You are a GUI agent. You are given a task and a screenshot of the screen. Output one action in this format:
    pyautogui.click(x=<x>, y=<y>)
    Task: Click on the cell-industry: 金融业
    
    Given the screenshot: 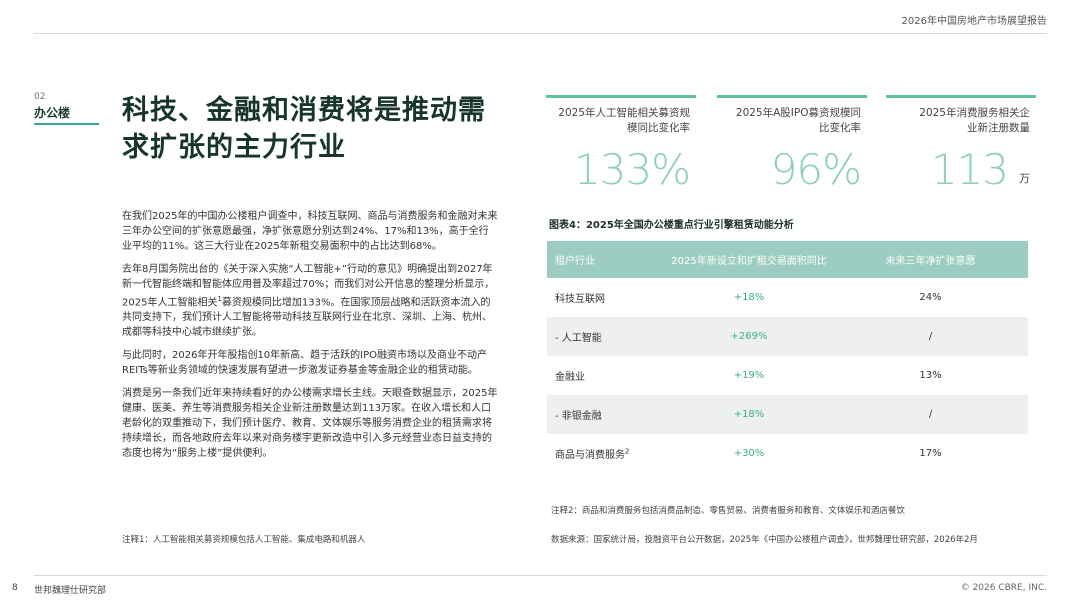 What is the action you would take?
    pyautogui.click(x=570, y=377)
    